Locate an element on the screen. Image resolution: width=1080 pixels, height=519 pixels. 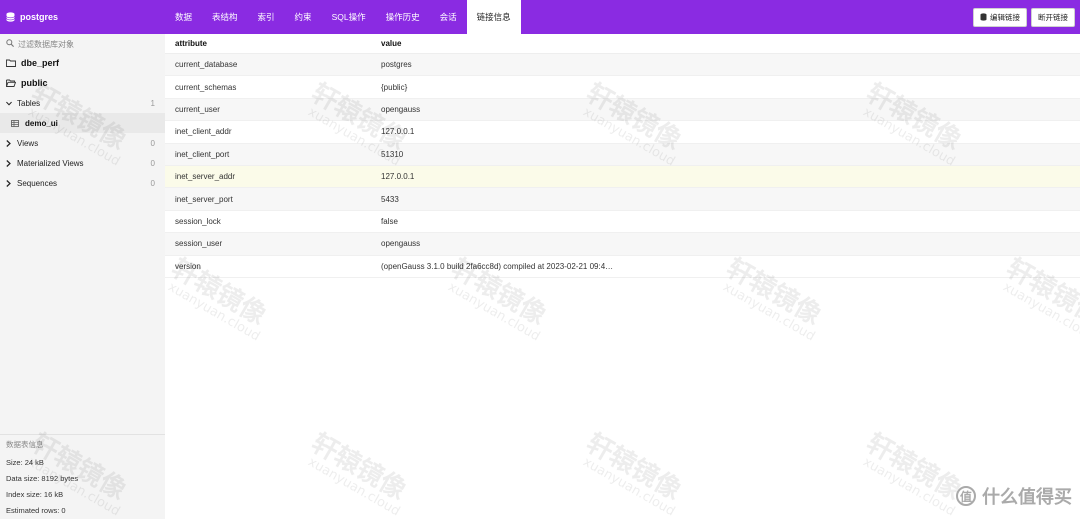
group-sequences: Sequences 0 is located at coordinates (82, 183).